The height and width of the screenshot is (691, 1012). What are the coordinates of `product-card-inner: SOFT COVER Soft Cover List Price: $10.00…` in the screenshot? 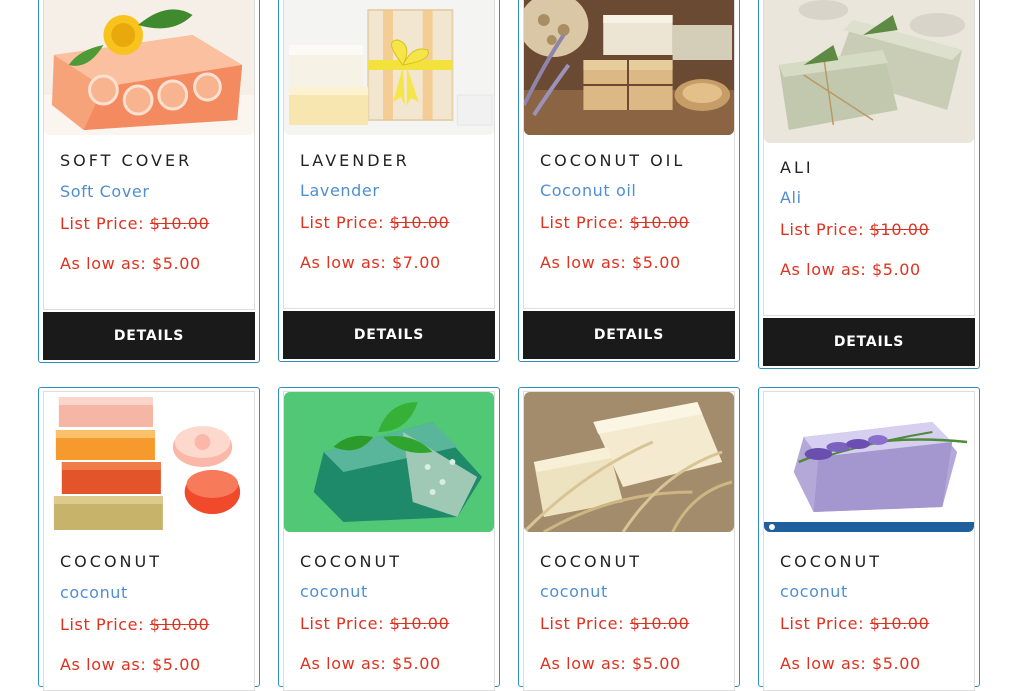 It's located at (149, 155).